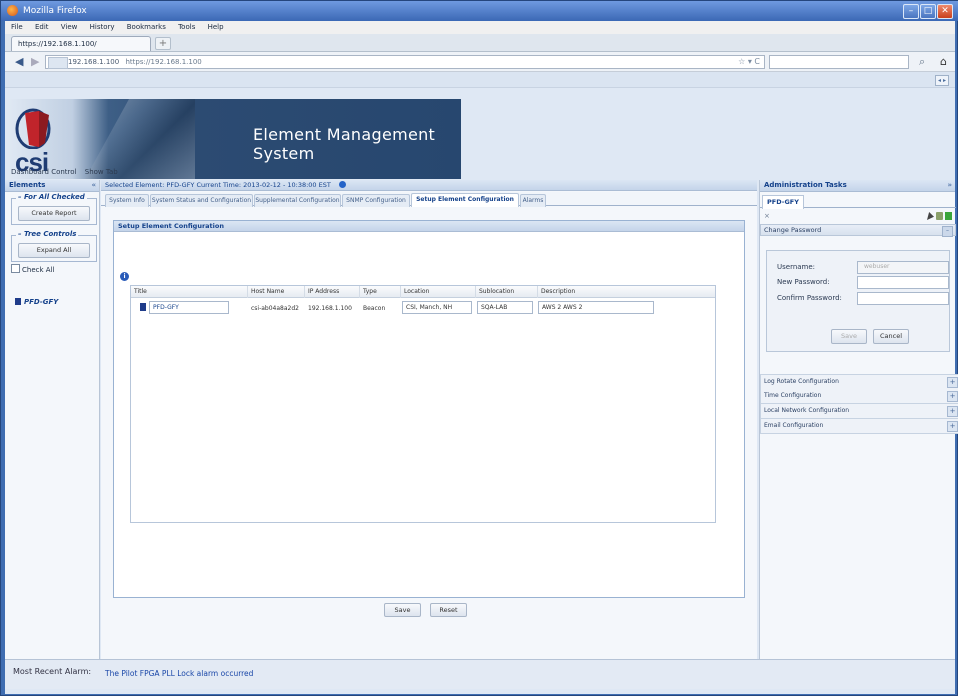 Image resolution: width=958 pixels, height=696 pixels. What do you see at coordinates (332, 292) in the screenshot?
I see `col-ip-address: IP Address` at bounding box center [332, 292].